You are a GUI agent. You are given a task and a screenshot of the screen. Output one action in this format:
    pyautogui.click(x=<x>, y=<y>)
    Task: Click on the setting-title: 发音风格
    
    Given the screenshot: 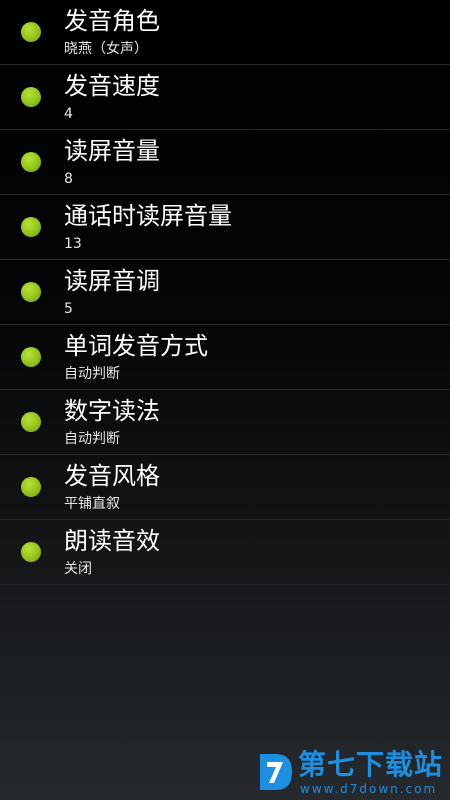 What is the action you would take?
    pyautogui.click(x=112, y=476)
    